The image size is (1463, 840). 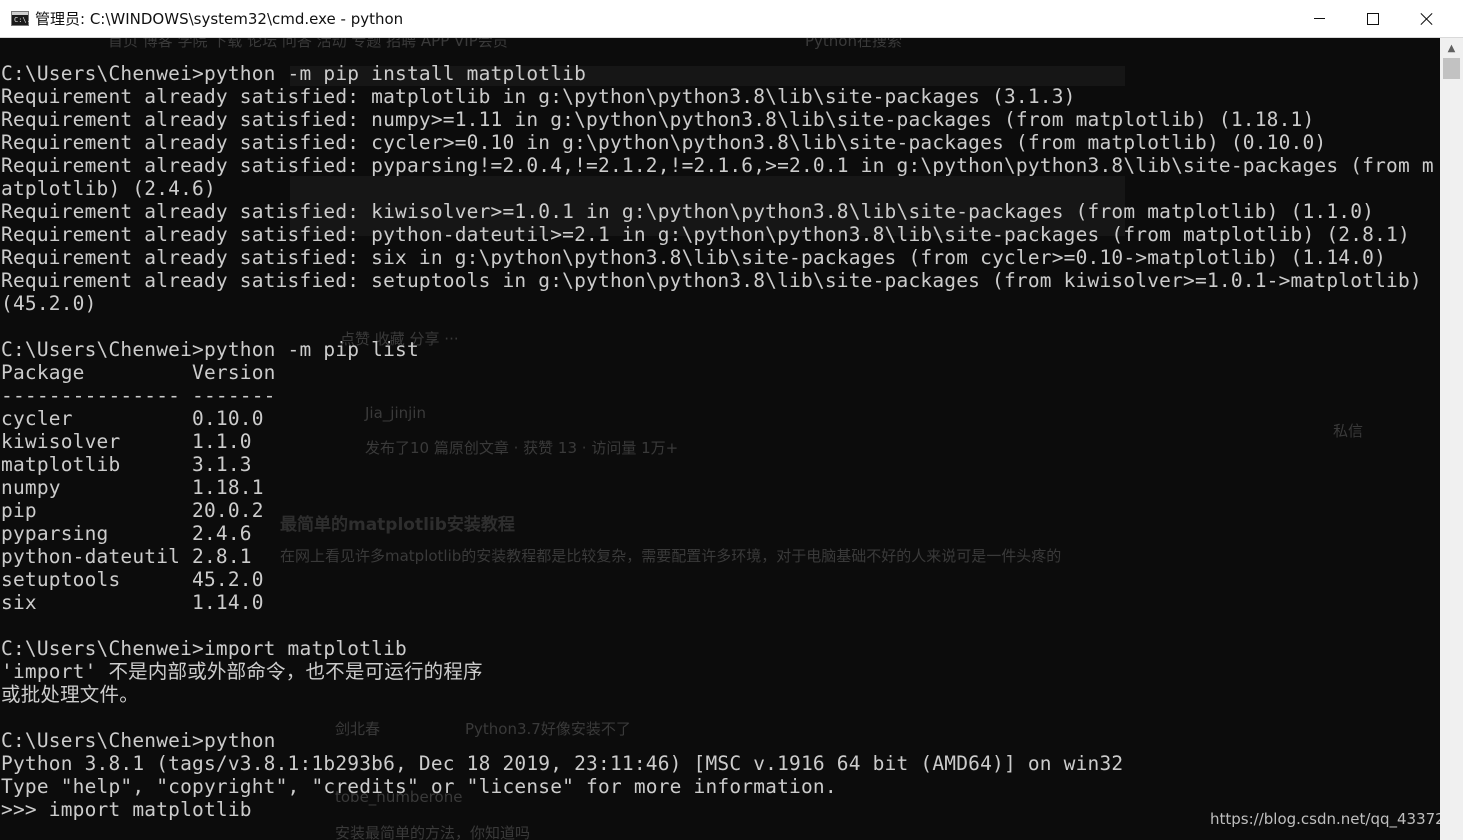 I want to click on minimize-icon, so click(x=1319, y=18).